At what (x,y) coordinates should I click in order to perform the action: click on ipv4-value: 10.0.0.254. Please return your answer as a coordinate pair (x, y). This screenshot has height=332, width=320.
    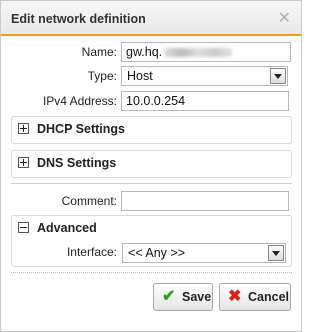
    Looking at the image, I should click on (156, 101).